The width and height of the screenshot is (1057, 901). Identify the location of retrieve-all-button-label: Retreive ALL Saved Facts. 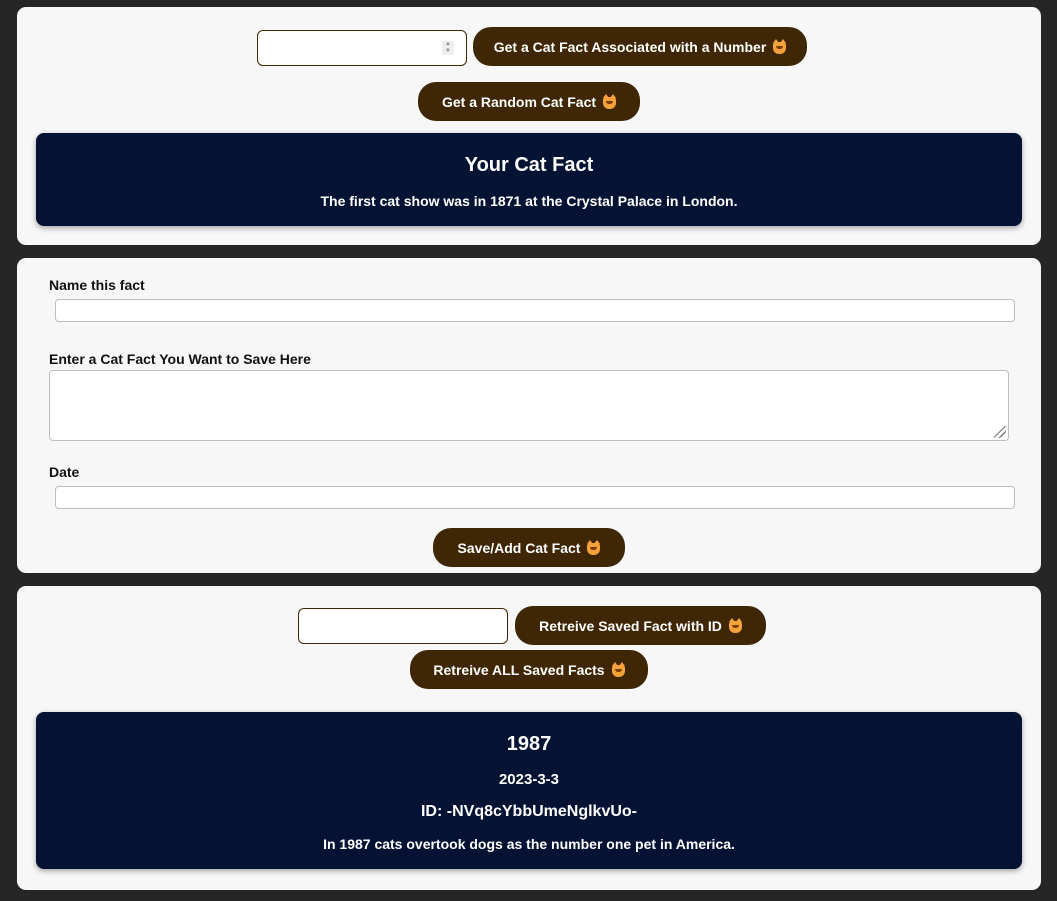
(519, 669).